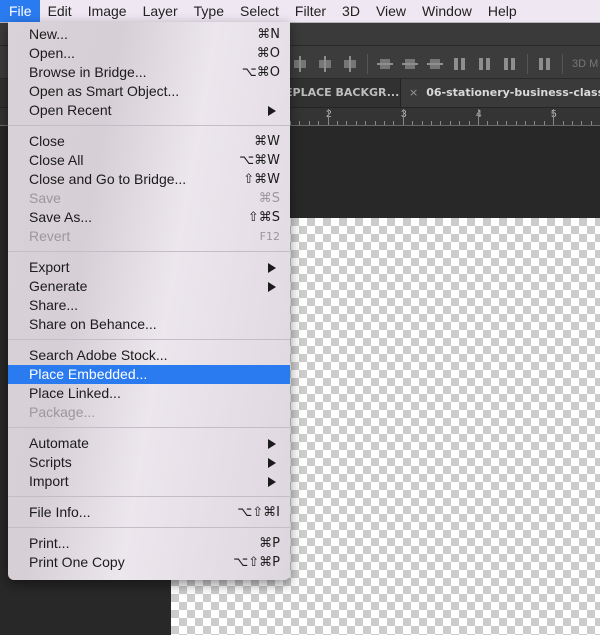 The image size is (600, 635). What do you see at coordinates (209, 11) in the screenshot?
I see `menu-type: Type` at bounding box center [209, 11].